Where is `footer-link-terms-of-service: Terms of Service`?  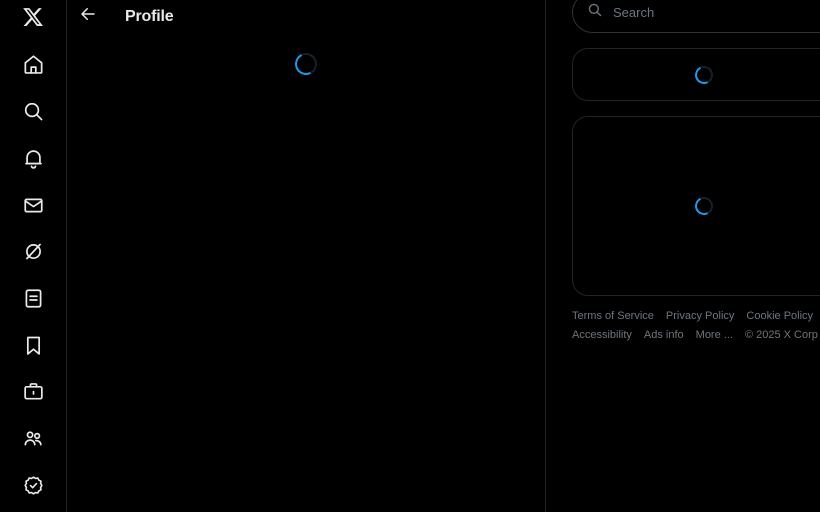
footer-link-terms-of-service: Terms of Service is located at coordinates (613, 316).